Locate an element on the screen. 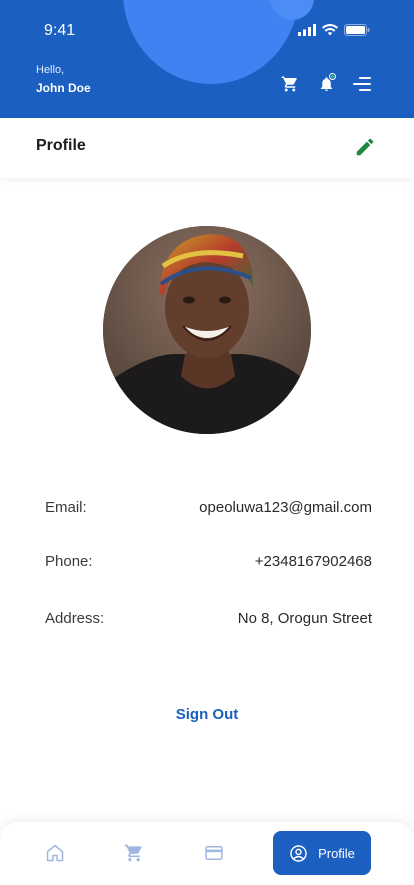  wifi-icon is located at coordinates (330, 30).